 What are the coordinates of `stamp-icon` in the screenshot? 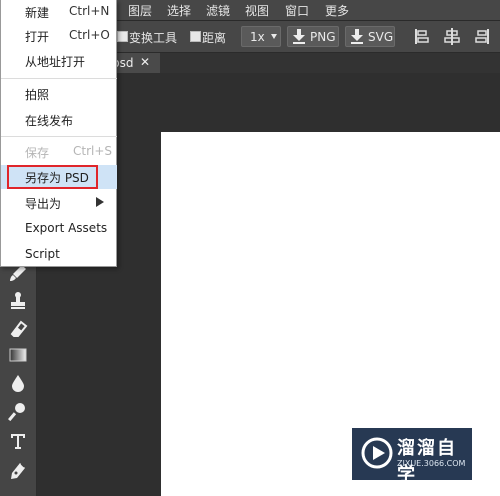 It's located at (18, 300).